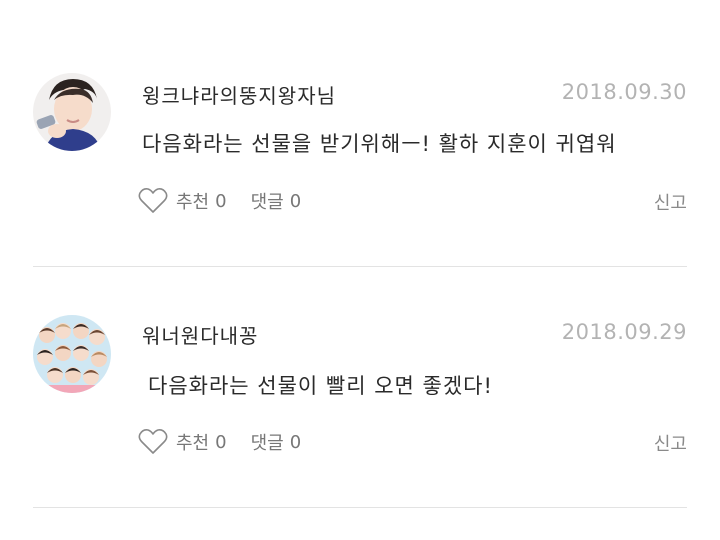  What do you see at coordinates (624, 332) in the screenshot?
I see `comment-date: 2018.09.29` at bounding box center [624, 332].